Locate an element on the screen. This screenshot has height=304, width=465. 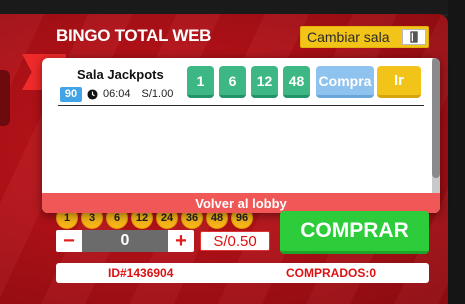
room-meta: 90 06:04 S/1.00 is located at coordinates (116, 94).